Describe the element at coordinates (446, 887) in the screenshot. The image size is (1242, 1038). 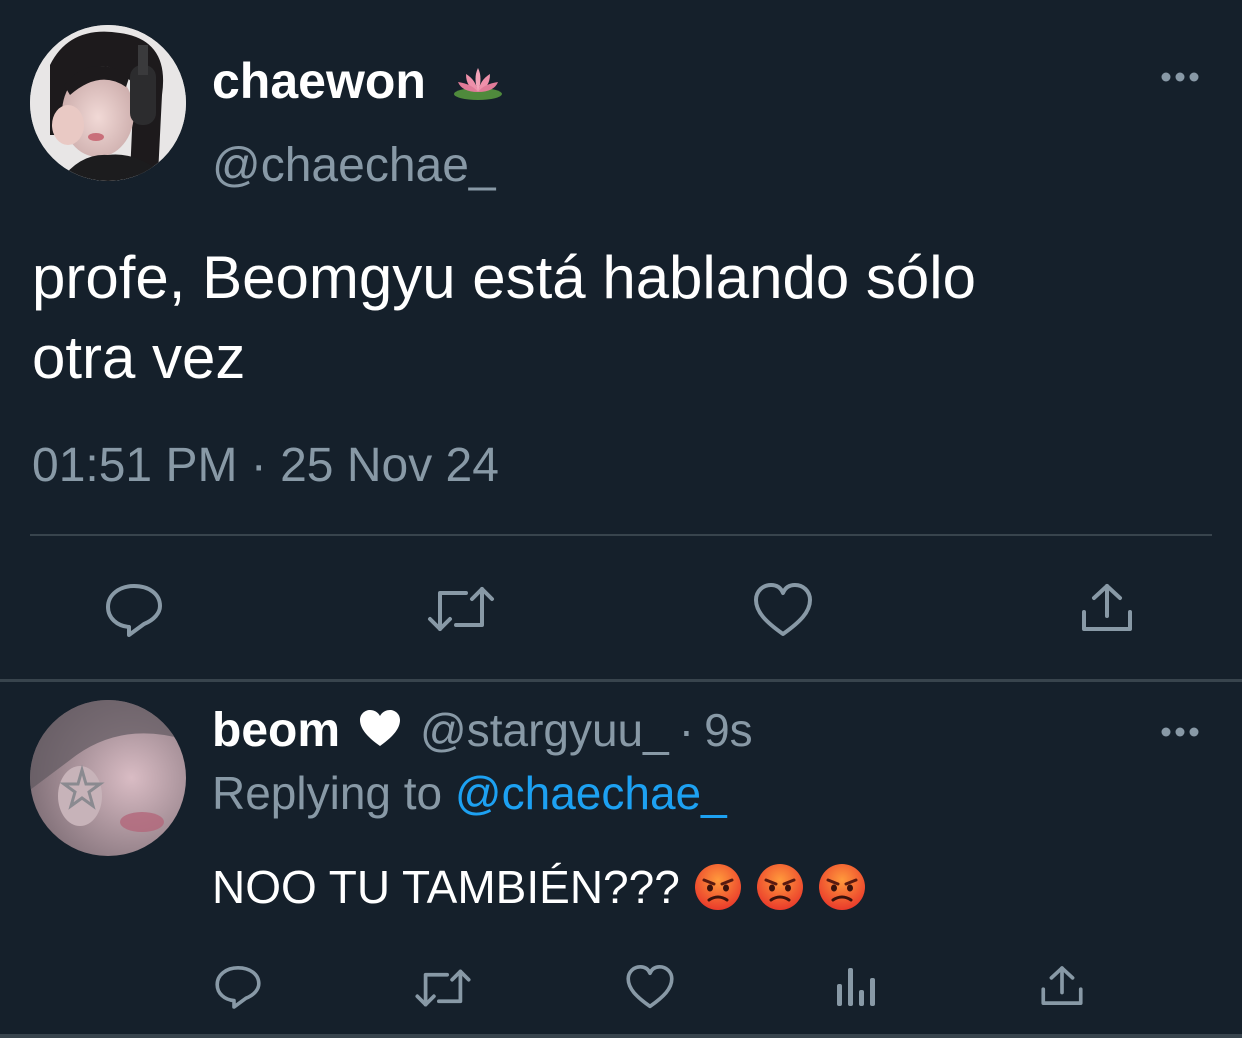
I see `reply-text-content: NOO TU TAMBIÉN???` at that location.